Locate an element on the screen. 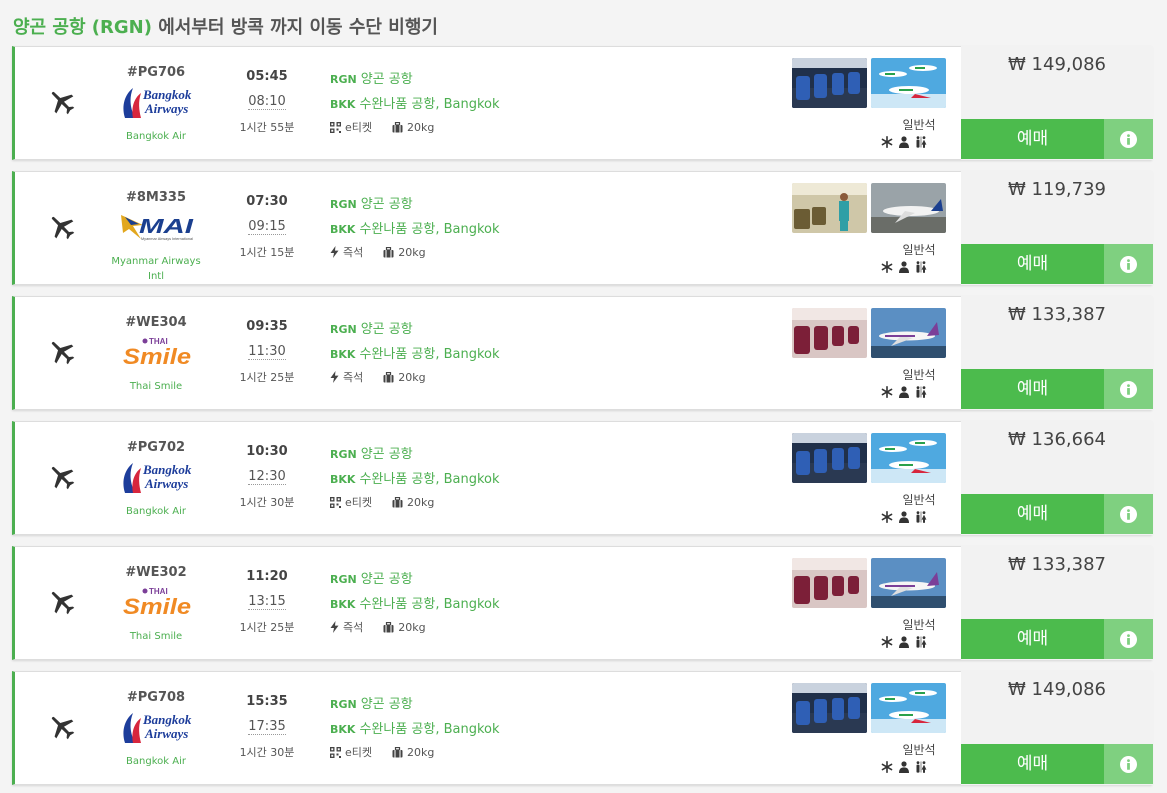  arrival-time-text: 12:30 is located at coordinates (267, 477).